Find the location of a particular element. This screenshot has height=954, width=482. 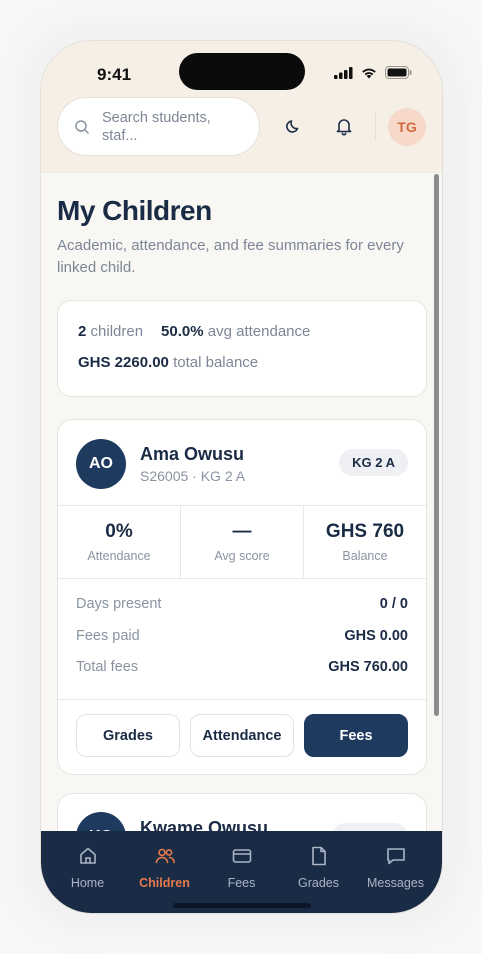

tab-fees: Fees is located at coordinates (241, 872).